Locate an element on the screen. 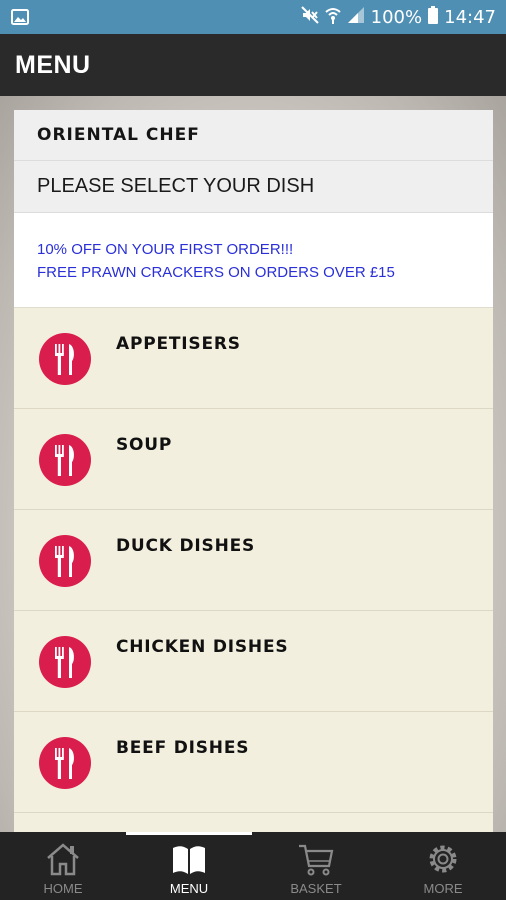  app-bar: MENU is located at coordinates (253, 65).